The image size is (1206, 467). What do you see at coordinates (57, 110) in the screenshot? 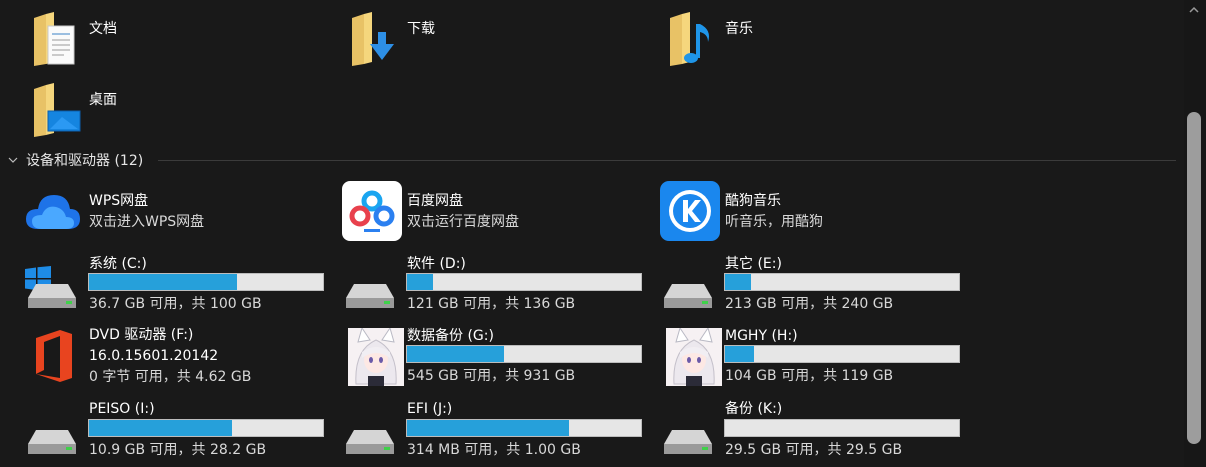
I see `folder-desktop-icon` at bounding box center [57, 110].